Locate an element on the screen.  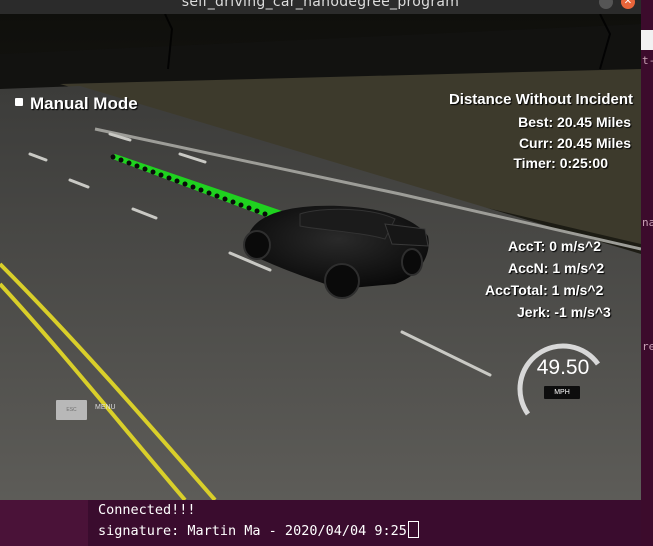
distance-title: Distance Without Incident is located at coordinates (540, 99).